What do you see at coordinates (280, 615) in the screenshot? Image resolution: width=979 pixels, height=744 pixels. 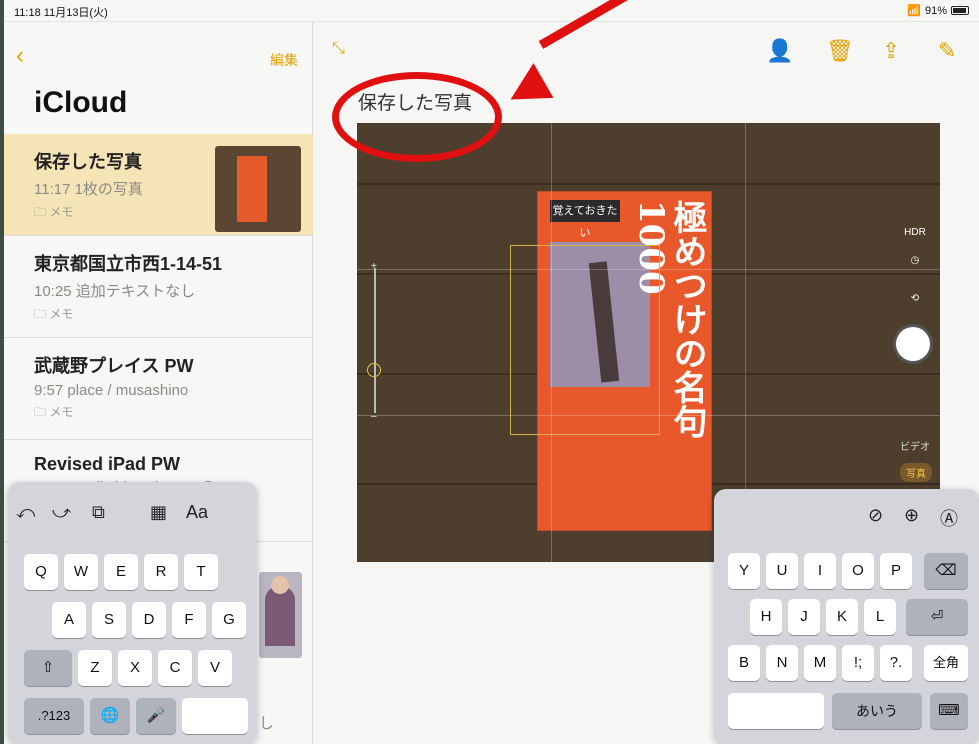 I see `note-thumbnail-person` at bounding box center [280, 615].